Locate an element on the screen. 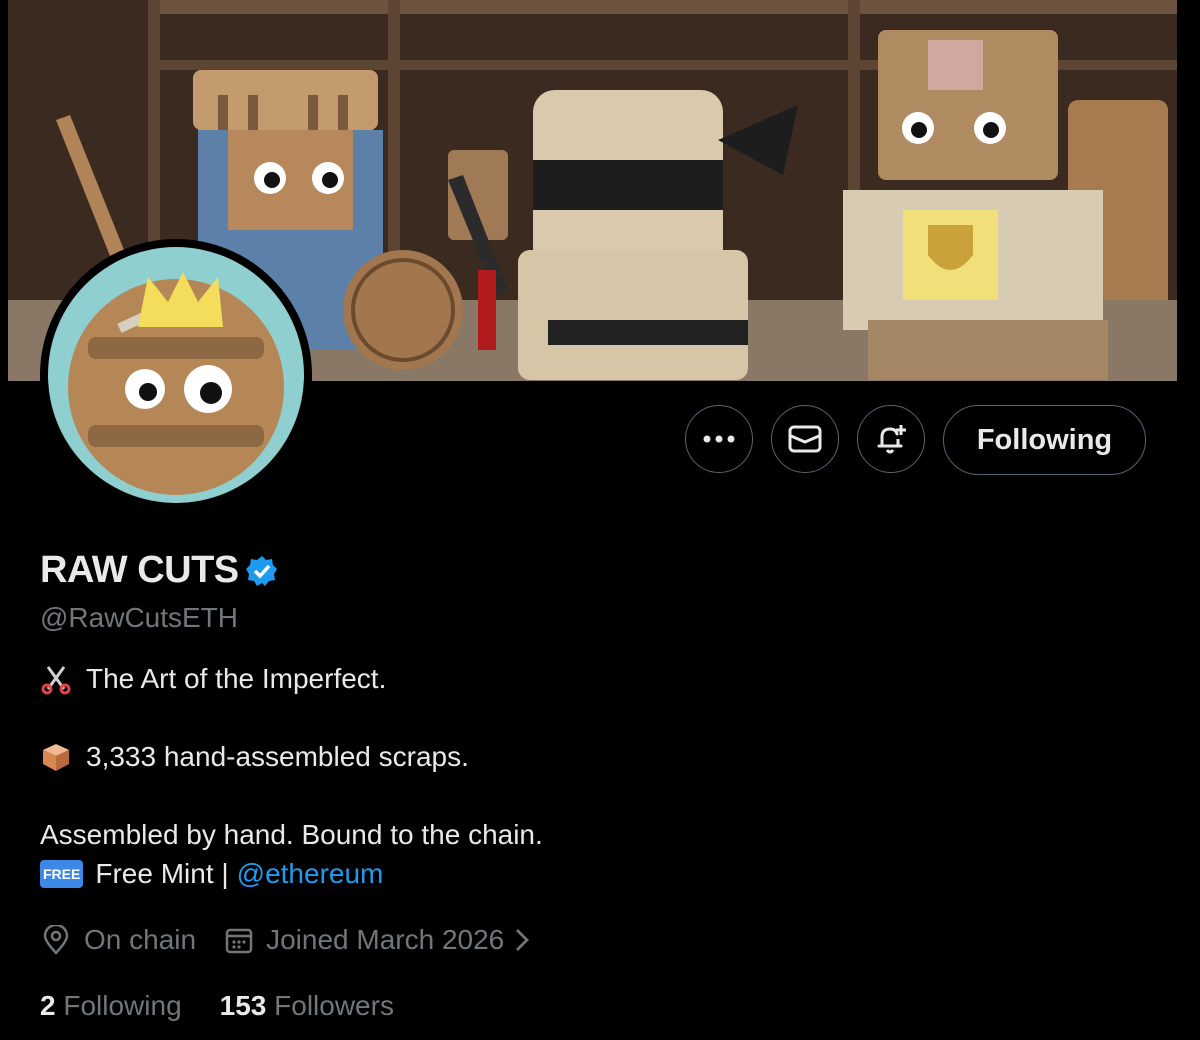 This screenshot has width=1200, height=1040. more-button is located at coordinates (719, 439).